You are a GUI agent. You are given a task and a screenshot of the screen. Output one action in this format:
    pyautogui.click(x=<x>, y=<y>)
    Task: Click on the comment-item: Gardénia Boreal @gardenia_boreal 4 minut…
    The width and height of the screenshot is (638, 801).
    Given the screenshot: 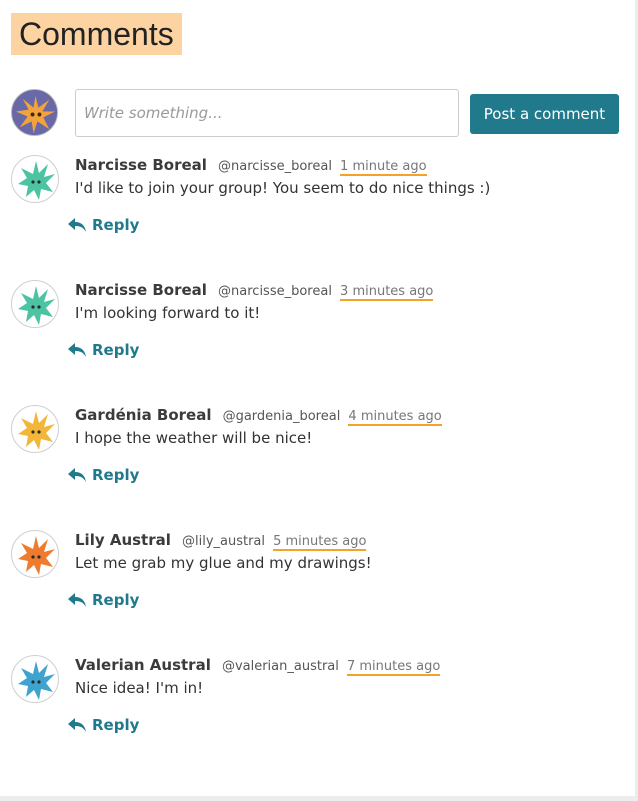 What is the action you would take?
    pyautogui.click(x=311, y=452)
    